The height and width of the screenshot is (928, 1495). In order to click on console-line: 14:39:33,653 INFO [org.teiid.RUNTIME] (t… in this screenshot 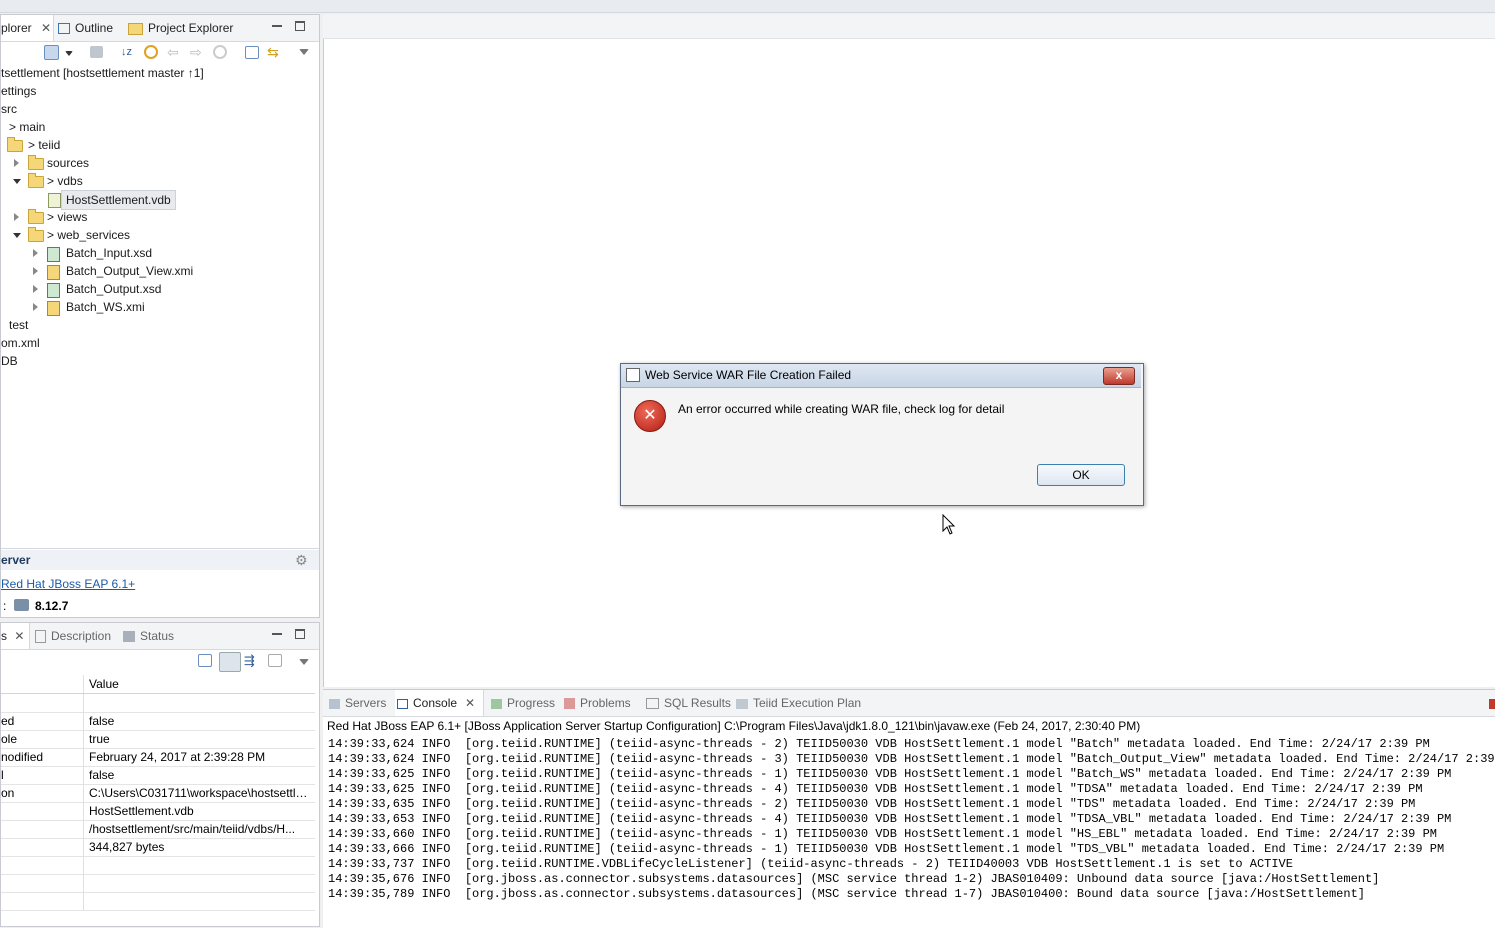, I will do `click(890, 819)`.